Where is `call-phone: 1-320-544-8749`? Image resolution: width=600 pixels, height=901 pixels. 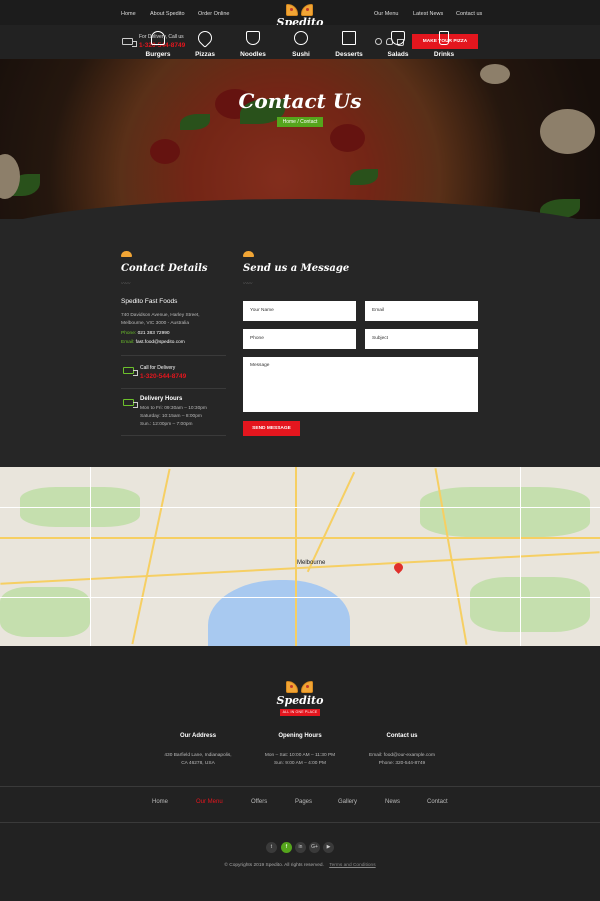
call-phone: 1-320-544-8749 is located at coordinates (163, 376).